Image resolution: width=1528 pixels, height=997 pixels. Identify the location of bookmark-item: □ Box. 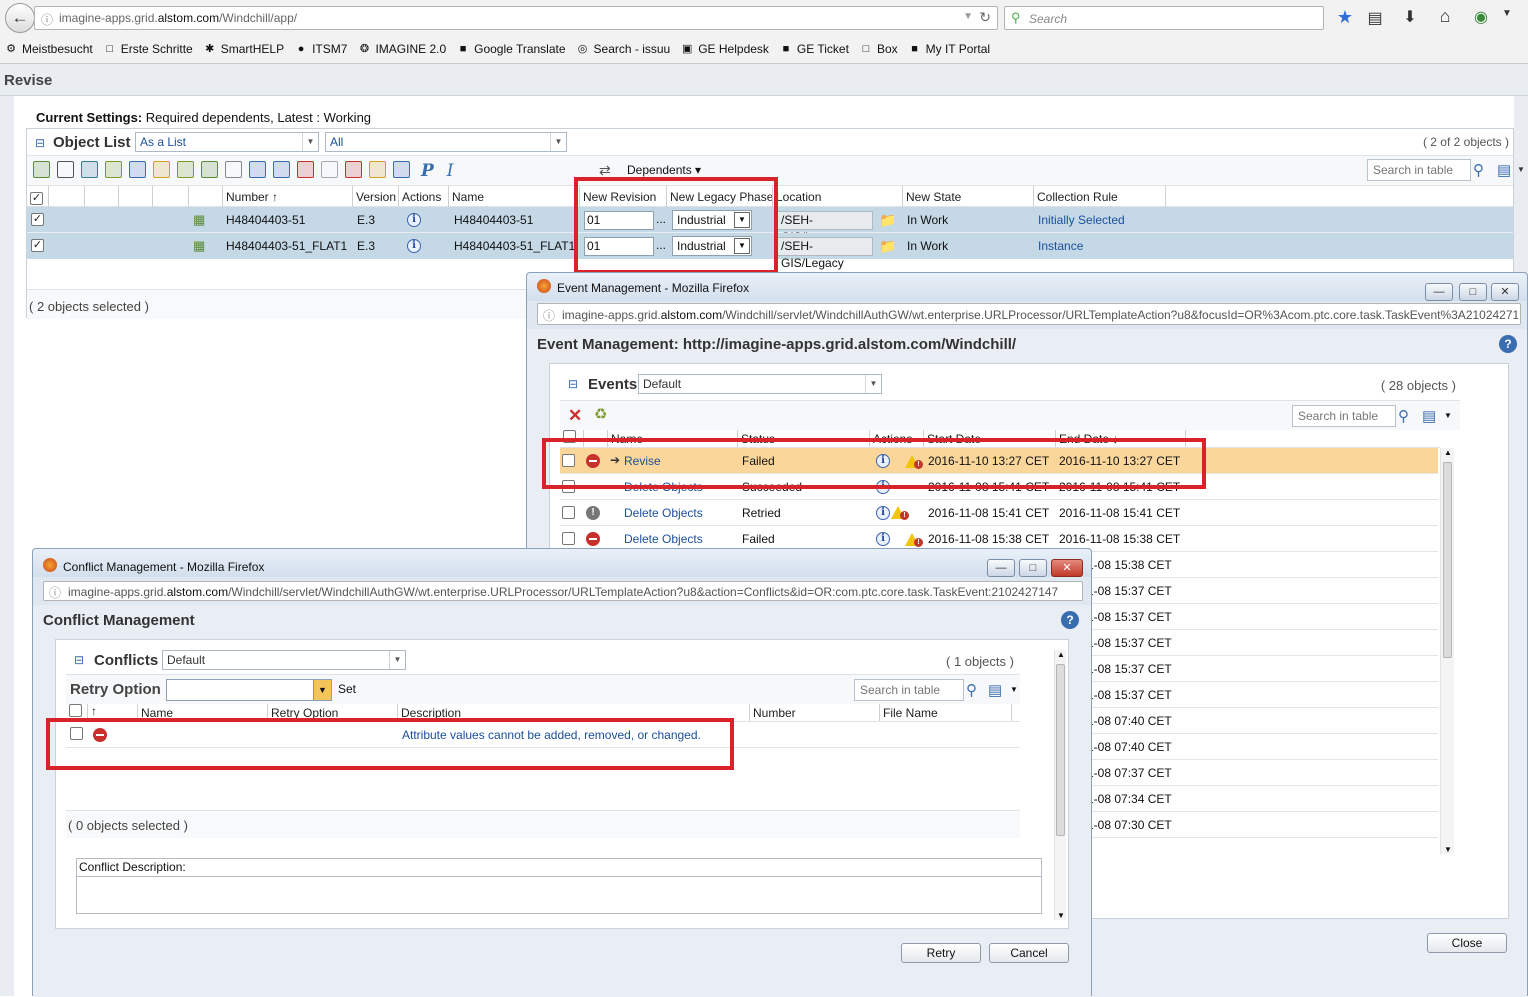
(878, 49).